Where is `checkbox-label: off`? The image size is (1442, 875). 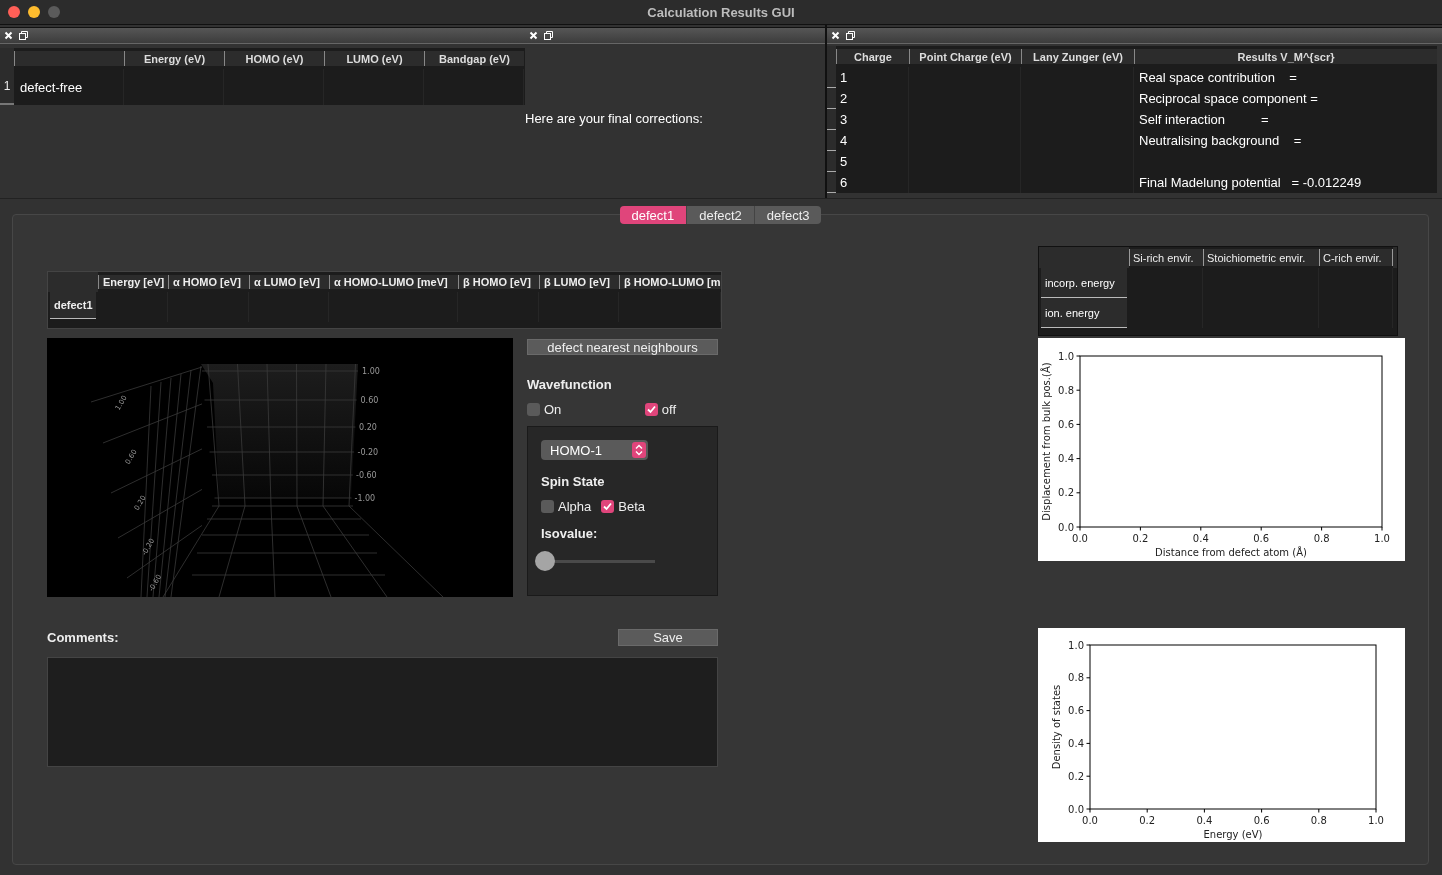 checkbox-label: off is located at coordinates (668, 409).